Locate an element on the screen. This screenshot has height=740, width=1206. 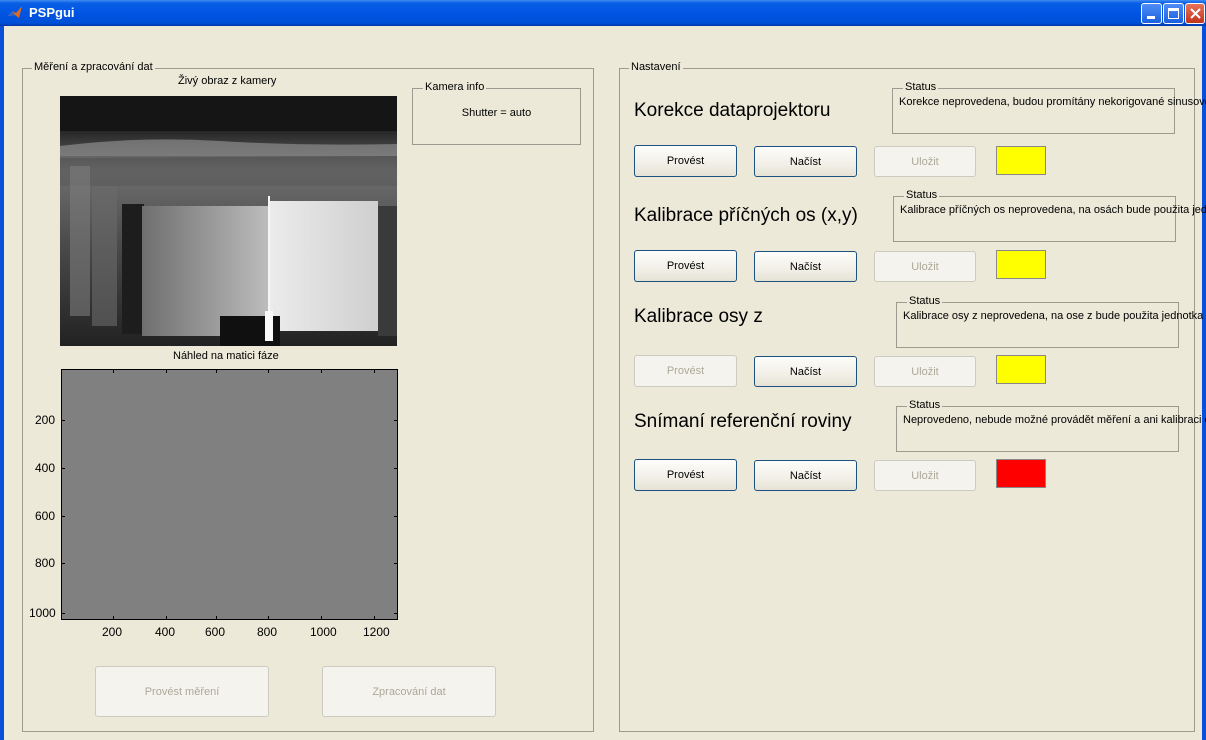
section-title-z-calibration: Kalibrace osy z is located at coordinates (698, 316).